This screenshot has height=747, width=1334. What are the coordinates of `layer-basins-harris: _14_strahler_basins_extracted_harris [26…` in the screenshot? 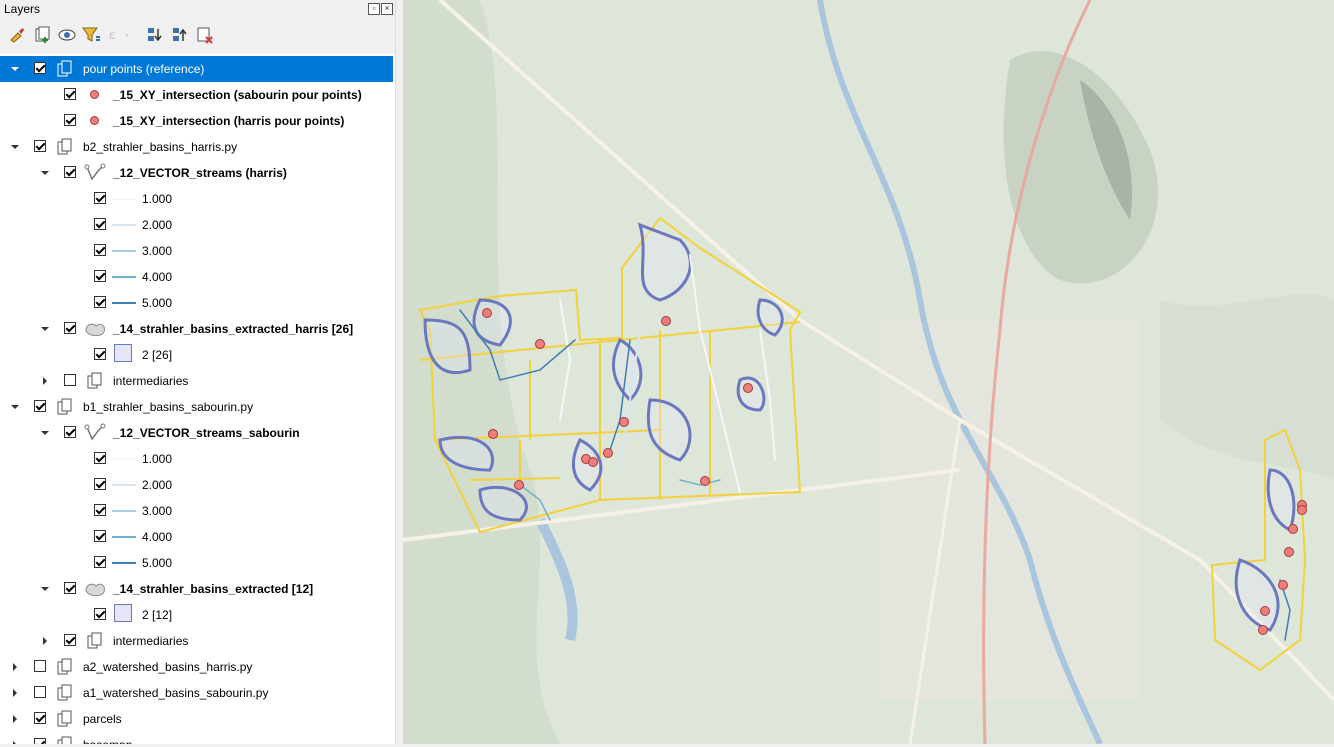 It's located at (196, 329).